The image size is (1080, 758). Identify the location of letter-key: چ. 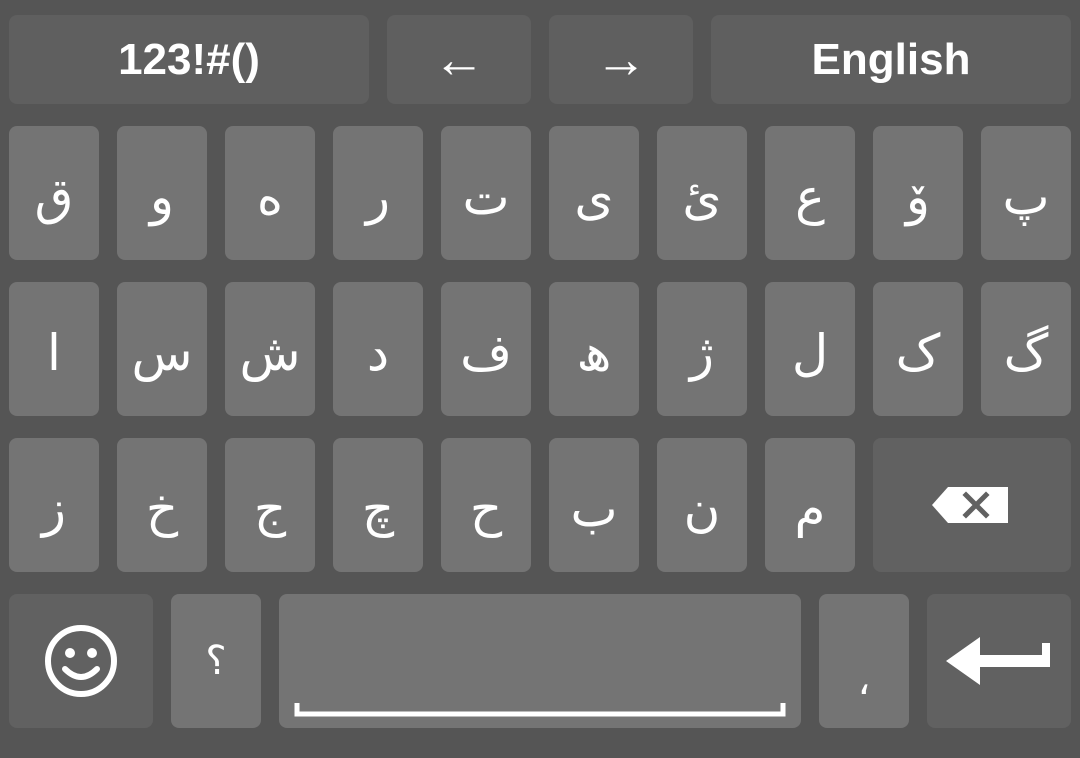
(378, 505).